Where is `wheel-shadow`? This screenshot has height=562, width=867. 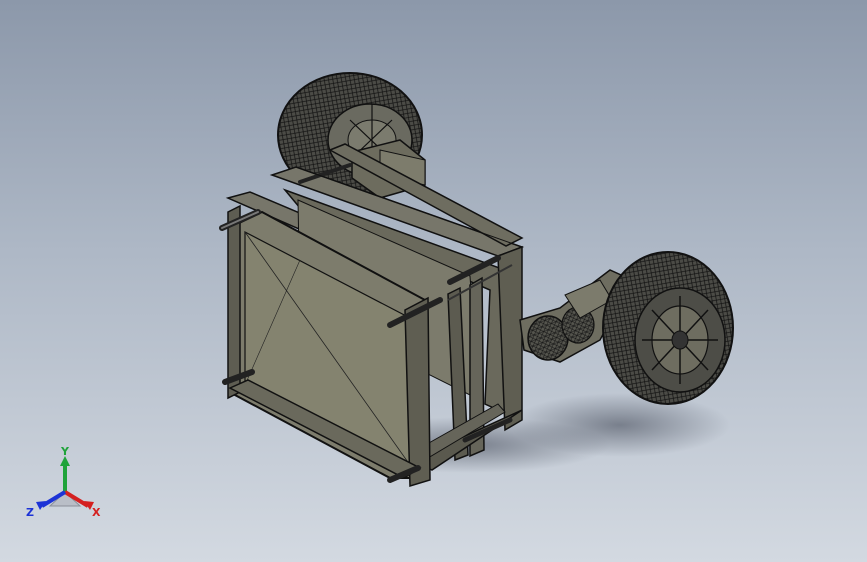
wheel-shadow is located at coordinates (620, 425).